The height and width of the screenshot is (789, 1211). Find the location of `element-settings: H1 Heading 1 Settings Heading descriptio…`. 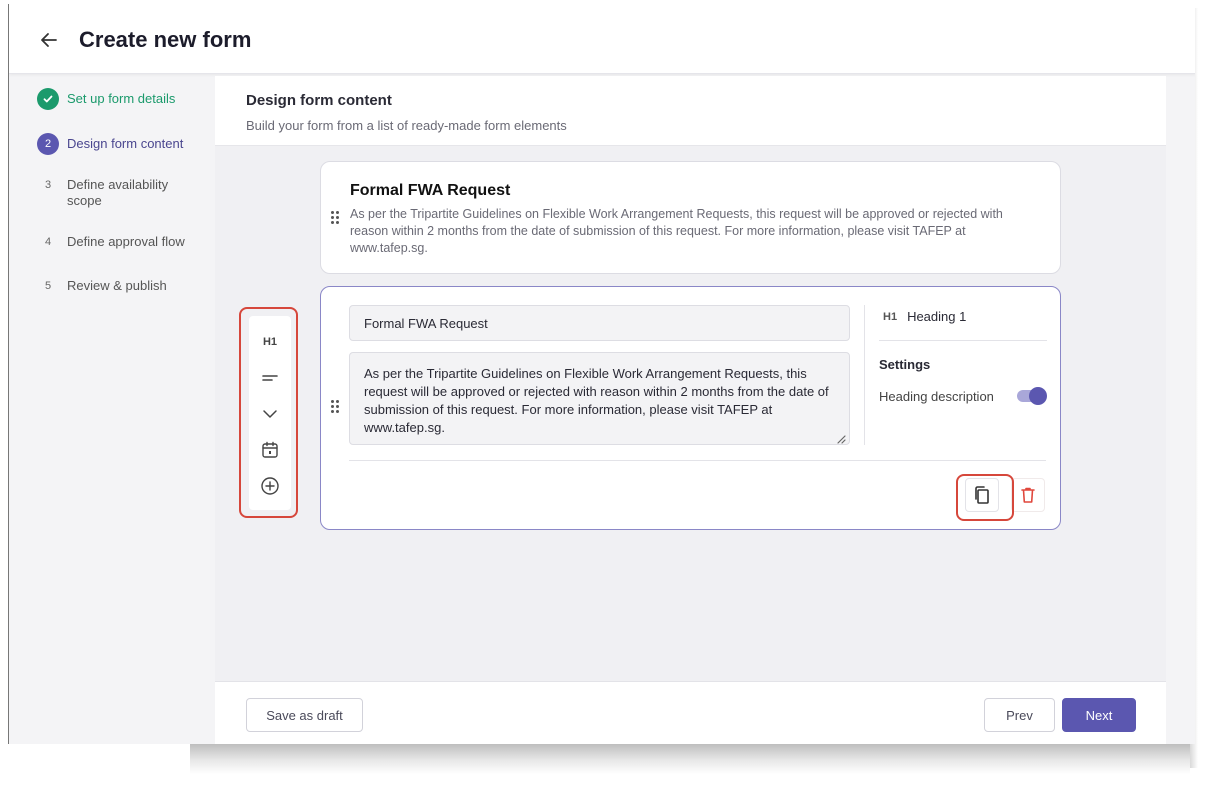

element-settings: H1 Heading 1 Settings Heading descriptio… is located at coordinates (955, 375).